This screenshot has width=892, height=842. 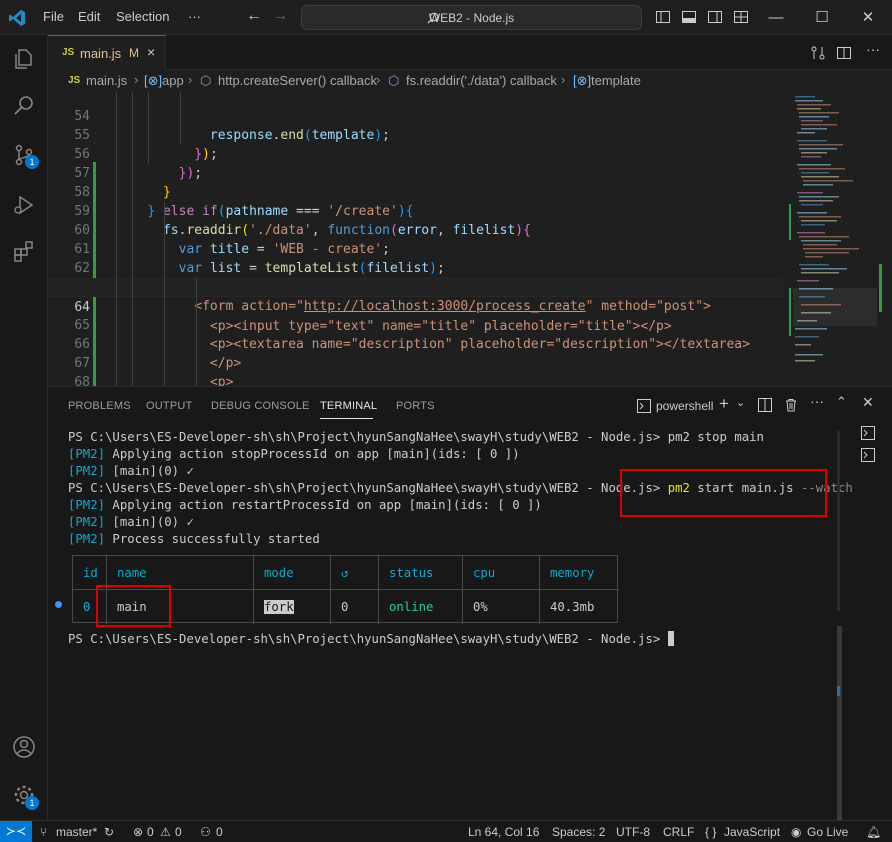 What do you see at coordinates (24, 105) in the screenshot?
I see `search-sidebar-icon` at bounding box center [24, 105].